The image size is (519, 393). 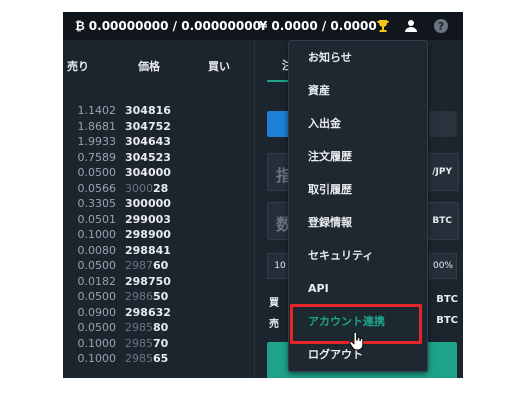 What do you see at coordinates (442, 172) in the screenshot?
I see `price-field-unit: /JPY` at bounding box center [442, 172].